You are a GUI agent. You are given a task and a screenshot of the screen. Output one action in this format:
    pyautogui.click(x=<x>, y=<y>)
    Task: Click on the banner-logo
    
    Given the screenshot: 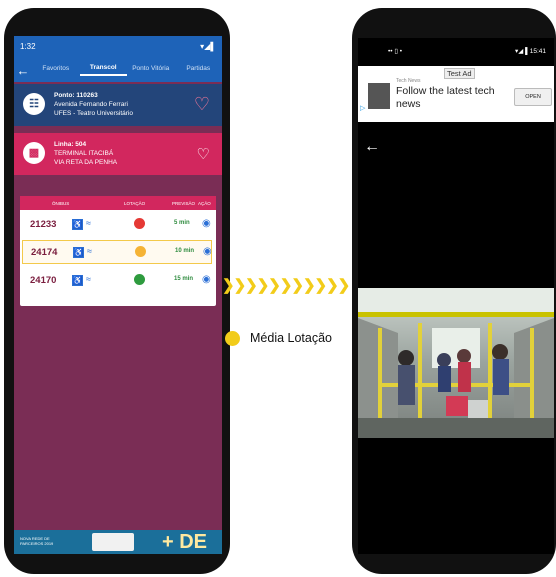 What is the action you would take?
    pyautogui.click(x=113, y=542)
    